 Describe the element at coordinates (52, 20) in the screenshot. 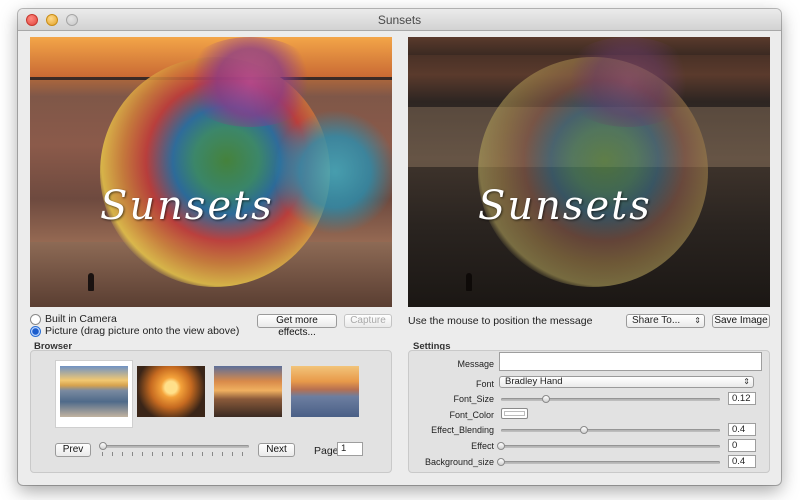

I see `minimize-window-button` at that location.